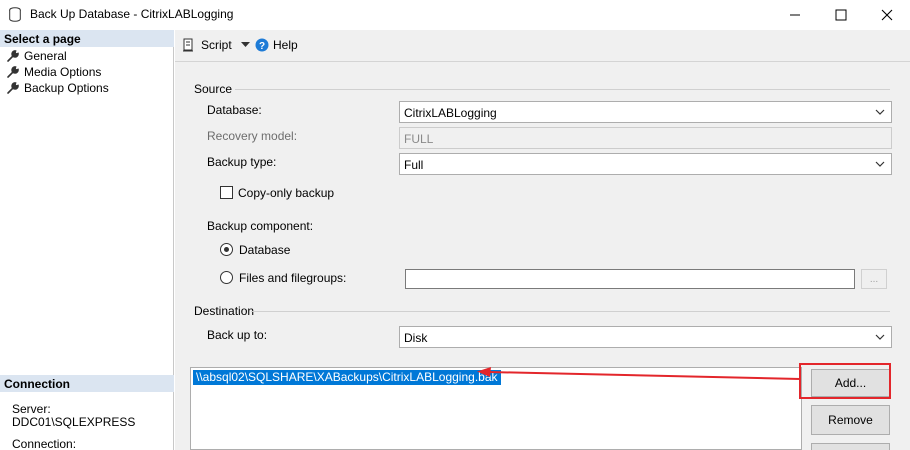 This screenshot has width=910, height=450. Describe the element at coordinates (414, 165) in the screenshot. I see `backup-type-value: Full` at that location.